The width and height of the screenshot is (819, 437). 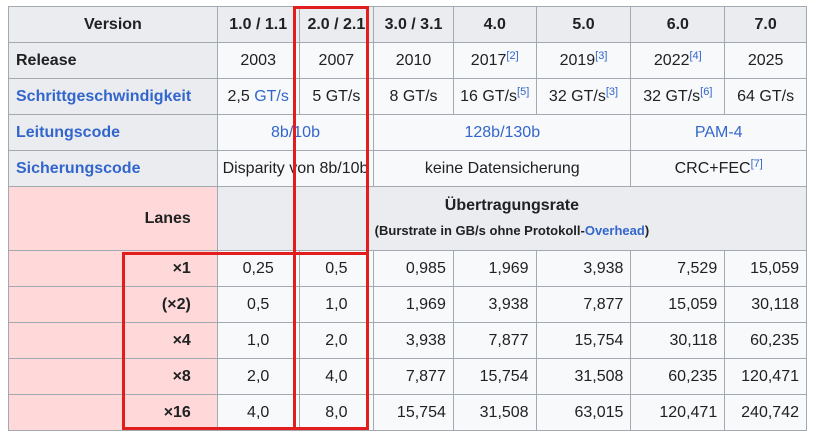 I want to click on protection-cell: keine Datensicherung, so click(x=502, y=168).